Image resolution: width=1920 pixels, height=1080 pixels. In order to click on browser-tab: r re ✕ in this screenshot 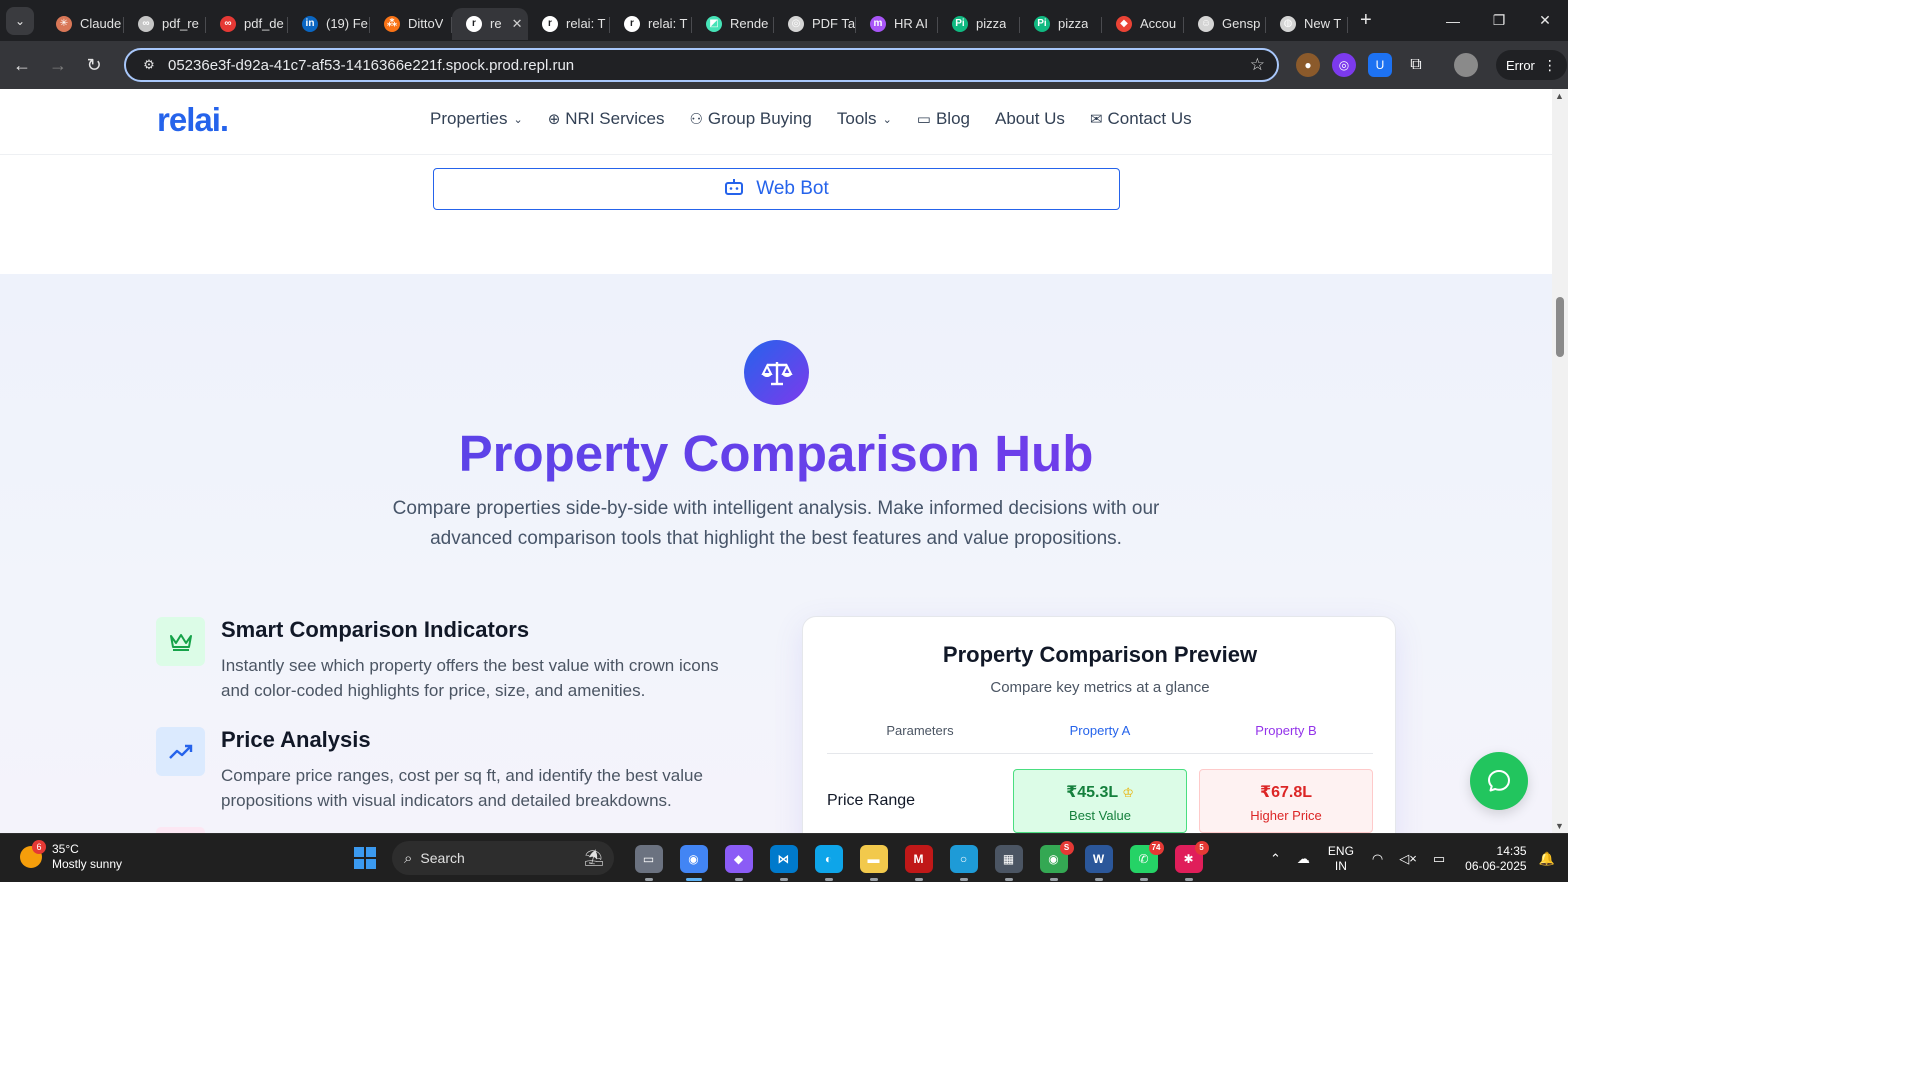, I will do `click(490, 23)`.